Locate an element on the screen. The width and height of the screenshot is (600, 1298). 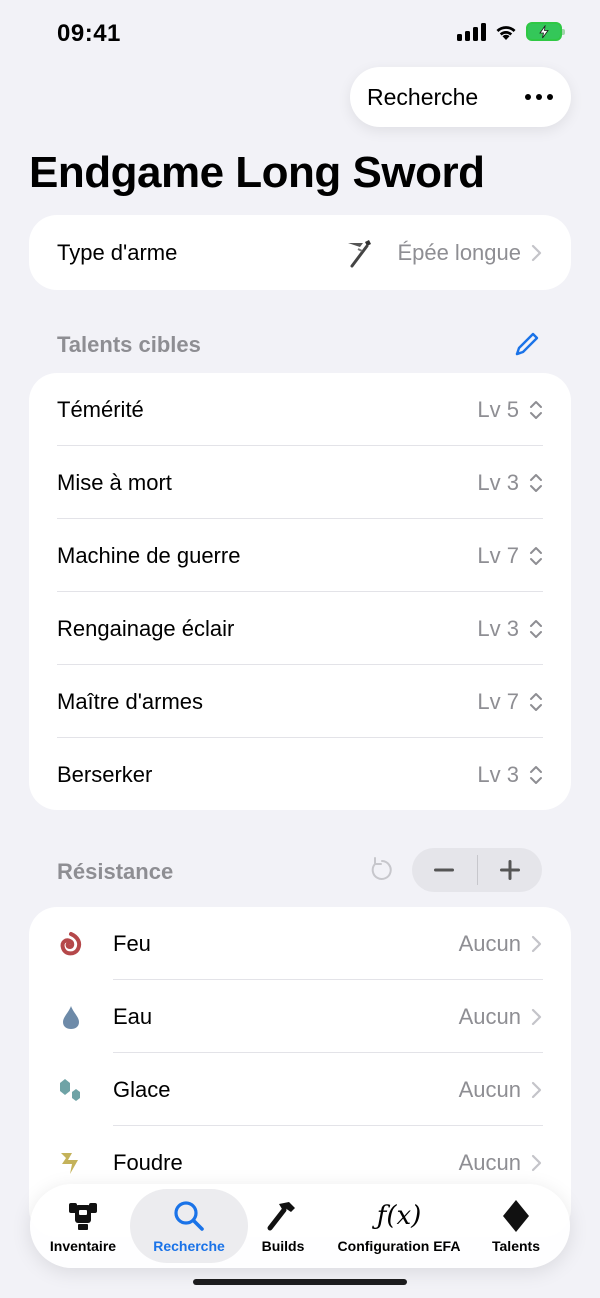
tab-inventory: Inventaire is located at coordinates (83, 1226).